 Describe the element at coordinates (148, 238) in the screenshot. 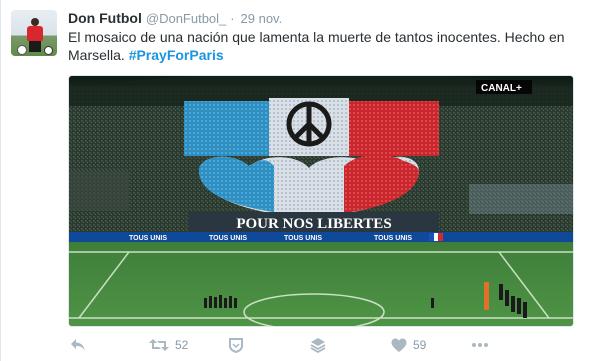

I see `ad-board-1: TOUS UNIS` at that location.